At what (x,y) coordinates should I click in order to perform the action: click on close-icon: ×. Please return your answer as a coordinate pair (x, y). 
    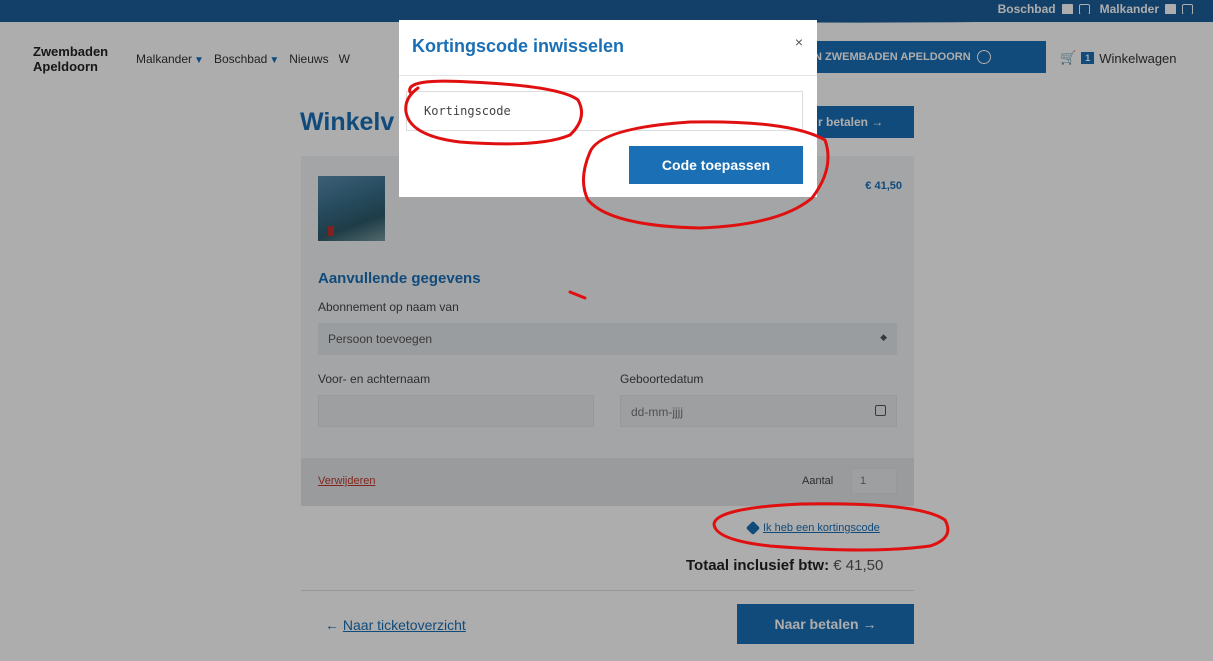
    Looking at the image, I should click on (799, 42).